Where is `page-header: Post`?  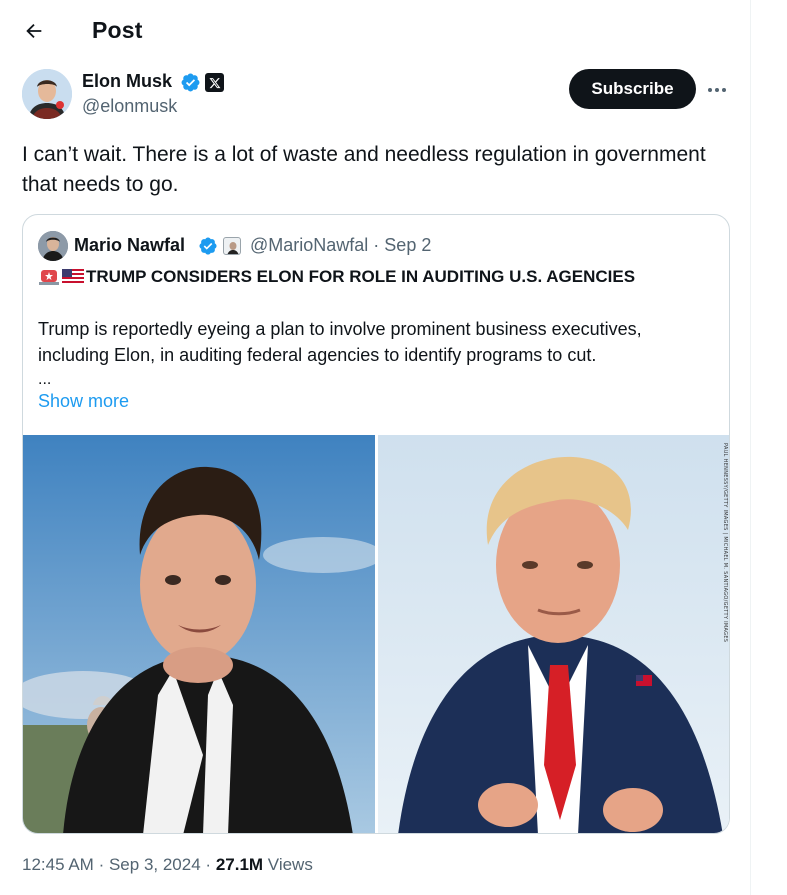
page-header: Post is located at coordinates (375, 31).